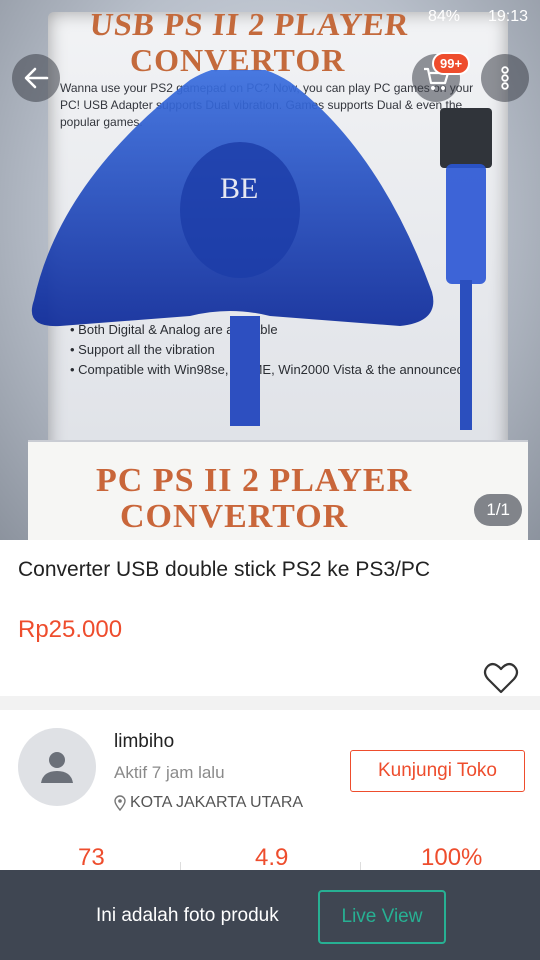 The width and height of the screenshot is (540, 960). Describe the element at coordinates (234, 516) in the screenshot. I see `box-text-bottom2: CONVERTOR` at that location.